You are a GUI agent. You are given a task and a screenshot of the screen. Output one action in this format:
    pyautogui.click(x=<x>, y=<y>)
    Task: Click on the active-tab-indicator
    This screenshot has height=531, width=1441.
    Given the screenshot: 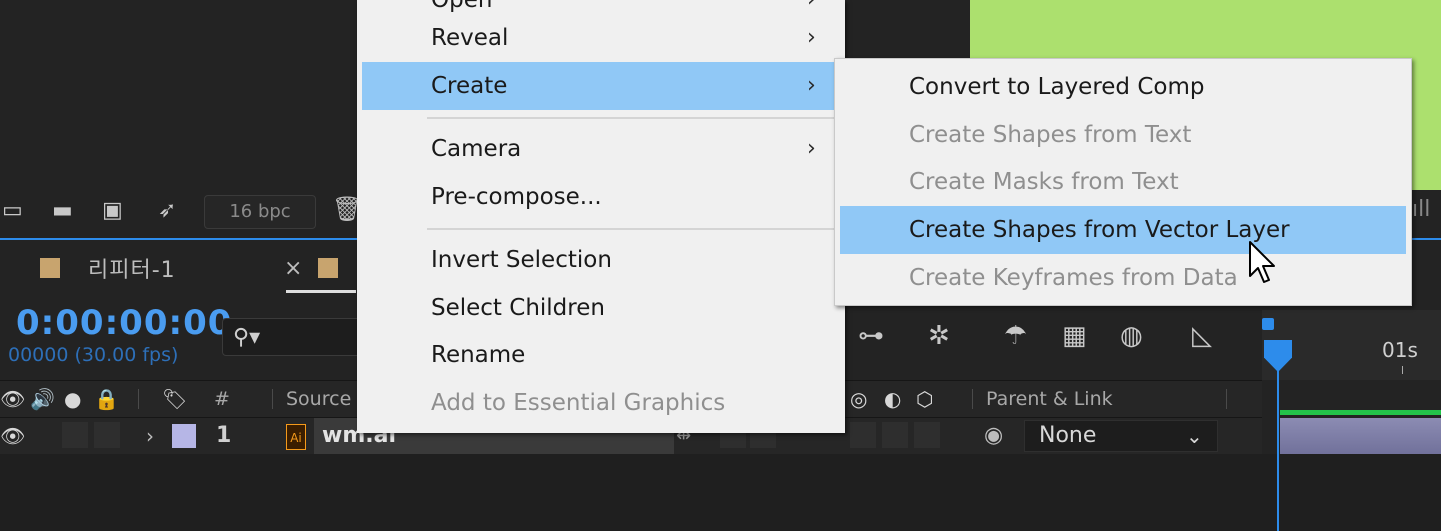 What is the action you would take?
    pyautogui.click(x=321, y=291)
    